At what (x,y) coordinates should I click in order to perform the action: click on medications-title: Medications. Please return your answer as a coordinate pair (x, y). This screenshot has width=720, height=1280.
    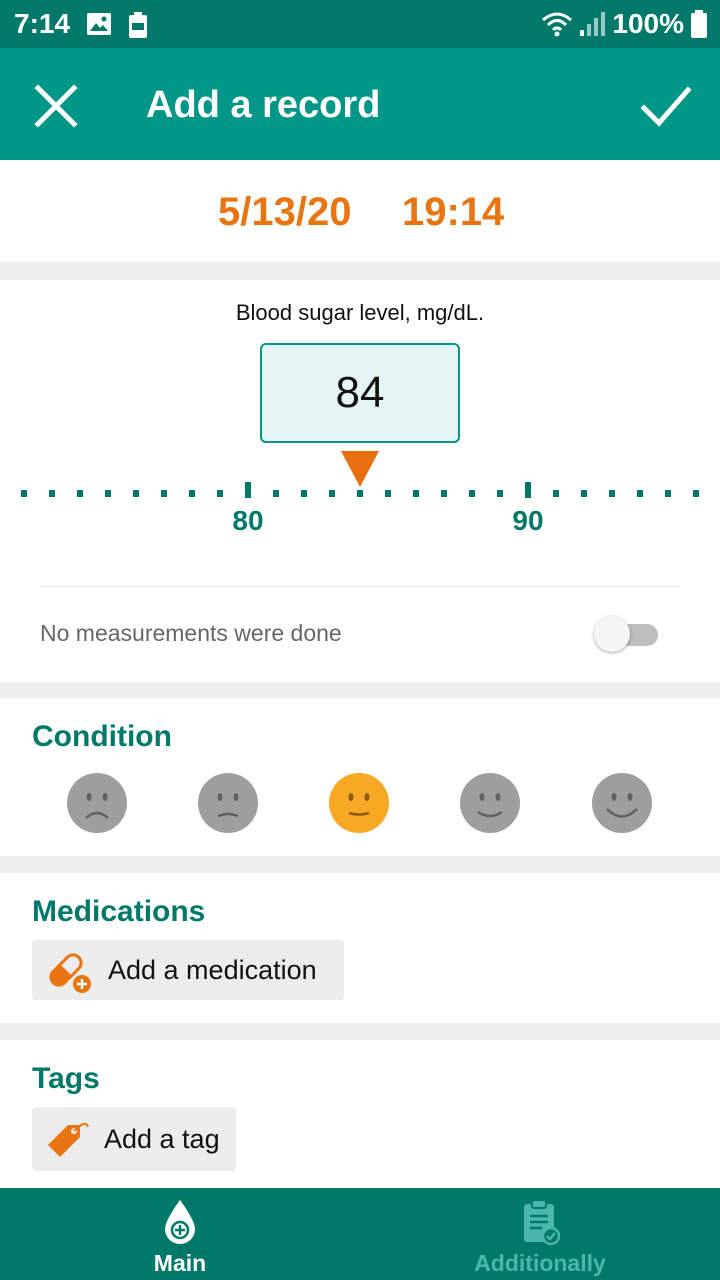
    Looking at the image, I should click on (119, 911).